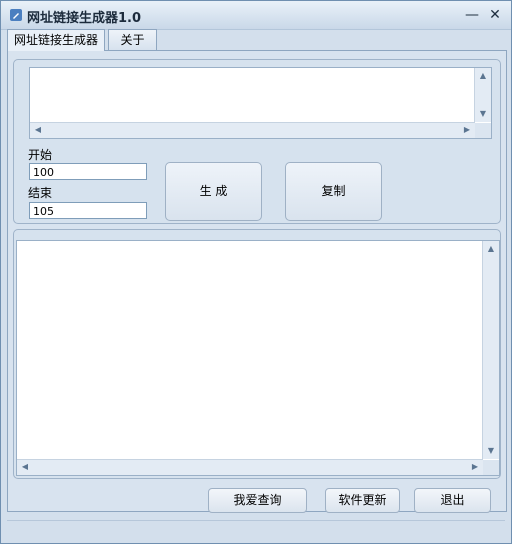  I want to click on top-output-box: ▲ ▼ ◀ ▶, so click(260, 103).